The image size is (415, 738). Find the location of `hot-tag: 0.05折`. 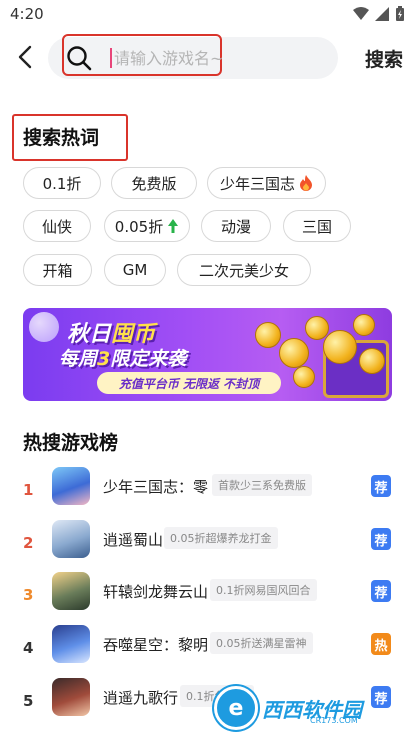

hot-tag: 0.05折 is located at coordinates (147, 226).